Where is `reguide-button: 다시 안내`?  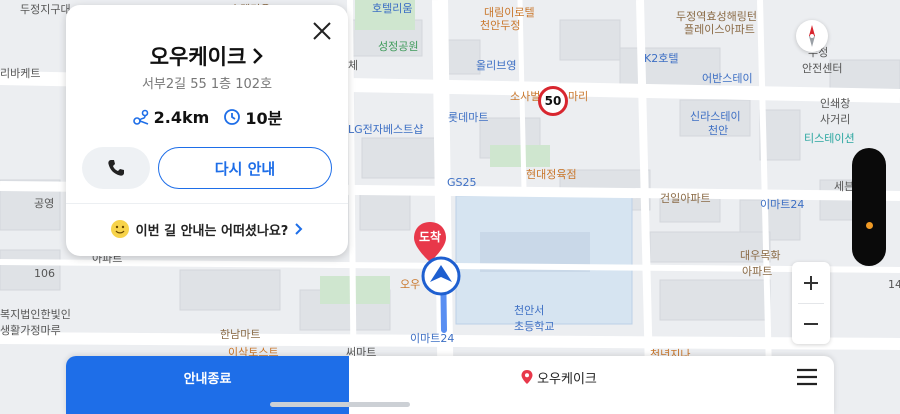
reguide-button: 다시 안내 is located at coordinates (245, 168).